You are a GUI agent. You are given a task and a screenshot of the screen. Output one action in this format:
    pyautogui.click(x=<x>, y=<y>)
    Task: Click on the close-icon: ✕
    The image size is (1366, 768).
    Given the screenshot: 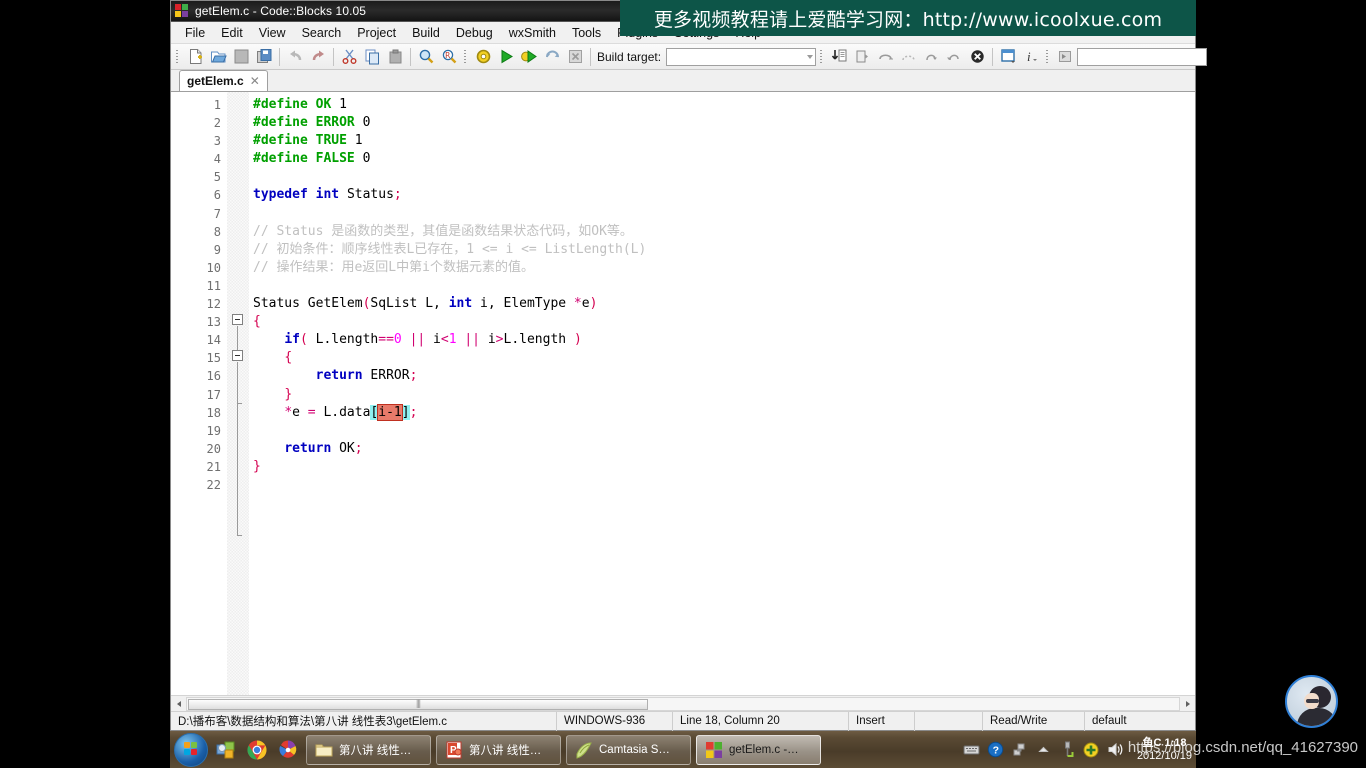 What is the action you would take?
    pyautogui.click(x=255, y=81)
    